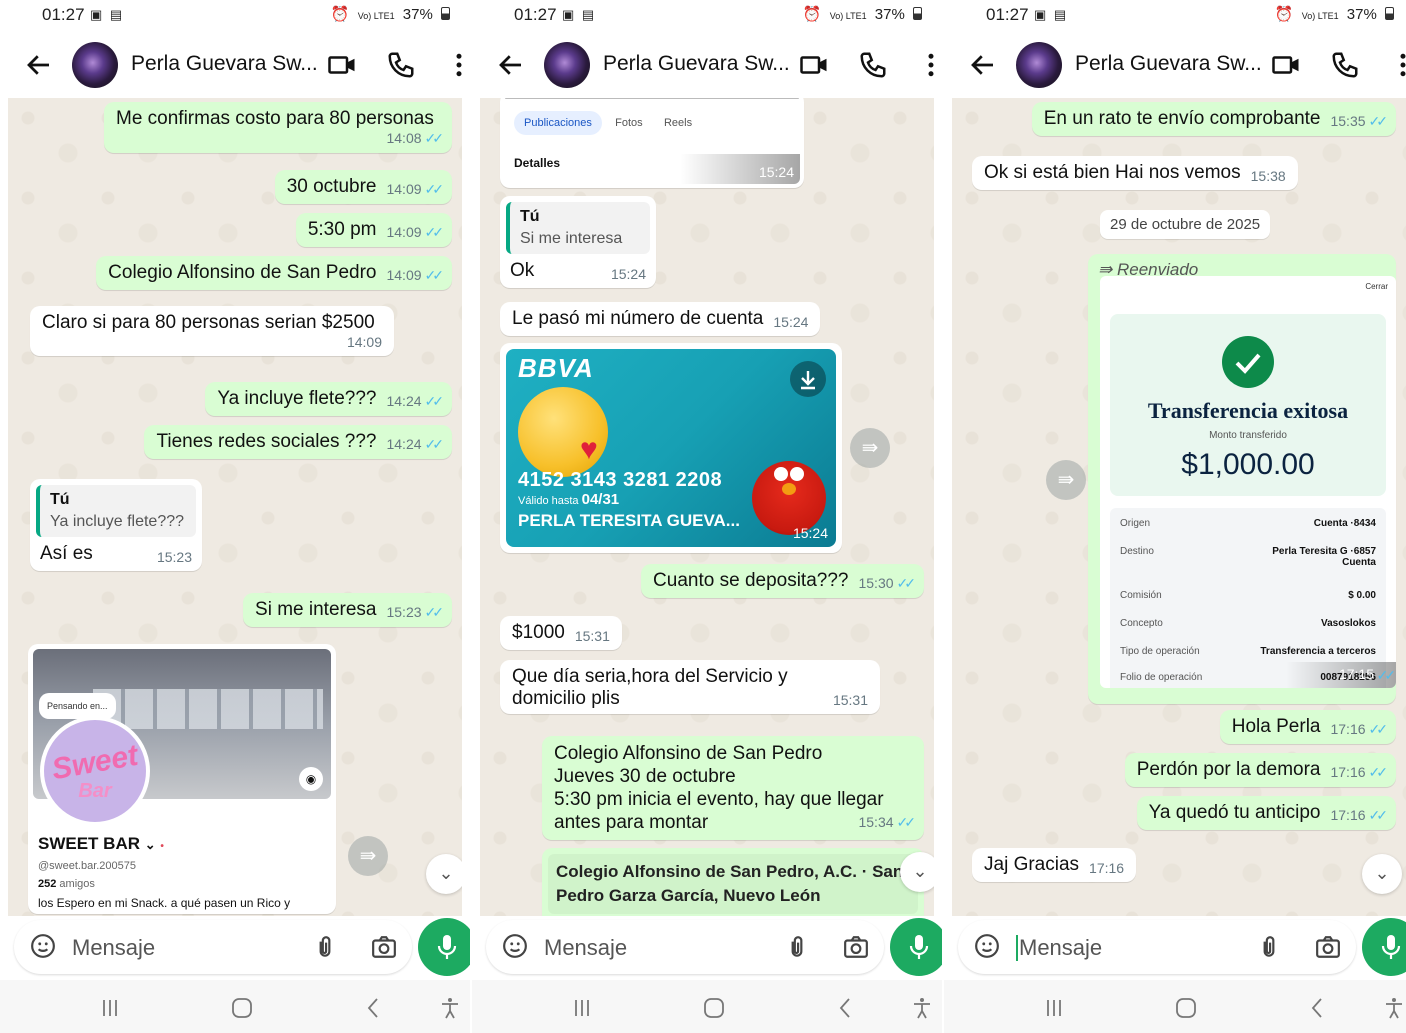 Image resolution: width=1406 pixels, height=1033 pixels. I want to click on download-icon, so click(808, 379).